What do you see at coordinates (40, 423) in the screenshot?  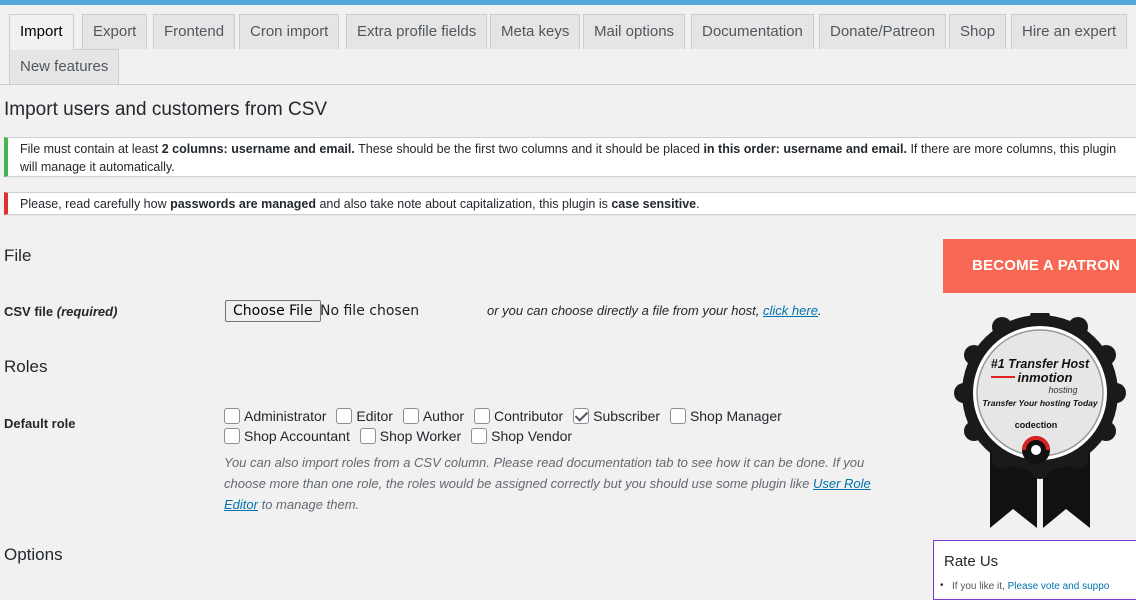 I see `default-role-label: Default role` at bounding box center [40, 423].